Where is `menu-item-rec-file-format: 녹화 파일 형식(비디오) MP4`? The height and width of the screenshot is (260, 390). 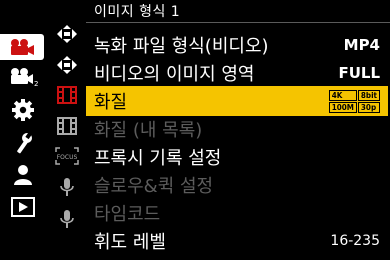 menu-item-rec-file-format: 녹화 파일 형식(비디오) MP4 is located at coordinates (237, 45).